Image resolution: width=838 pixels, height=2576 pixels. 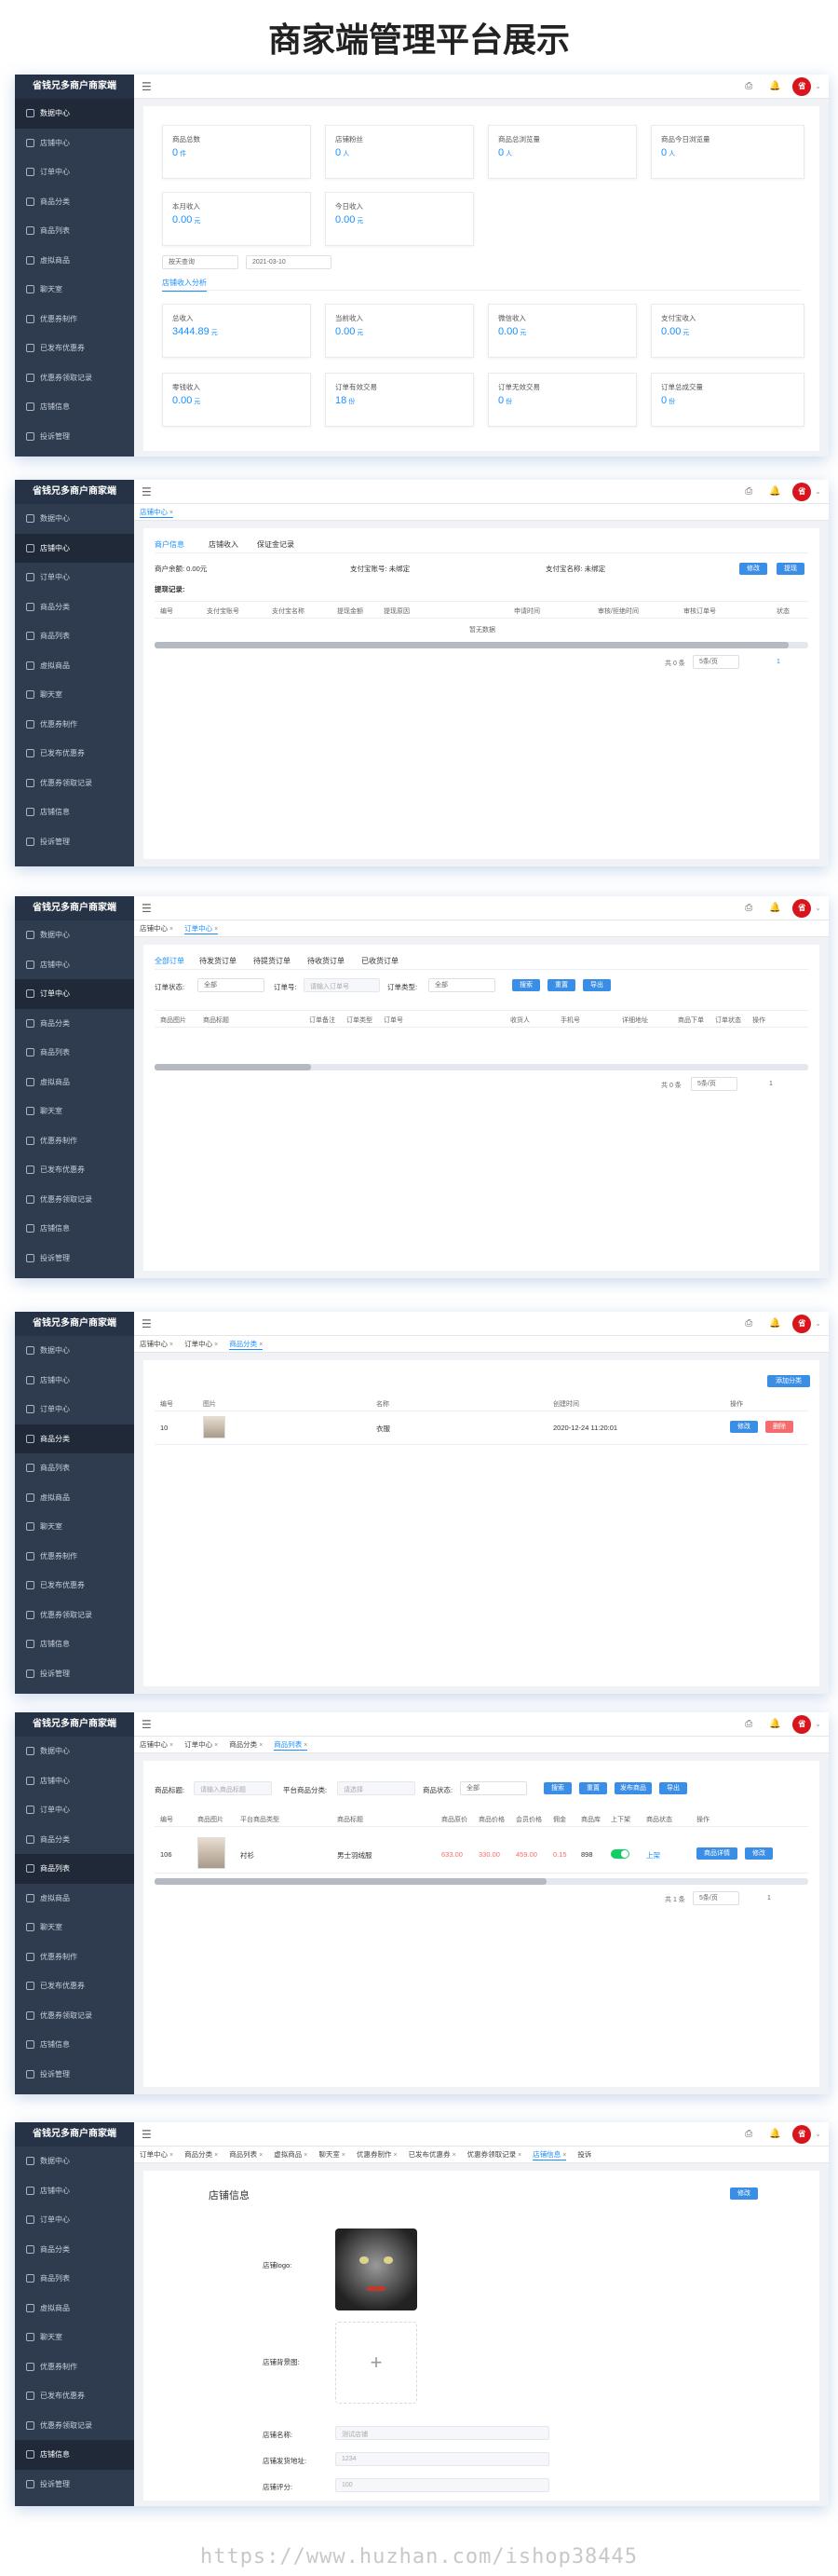 I want to click on tab-store-info: 店铺信息 ×, so click(x=550, y=2154).